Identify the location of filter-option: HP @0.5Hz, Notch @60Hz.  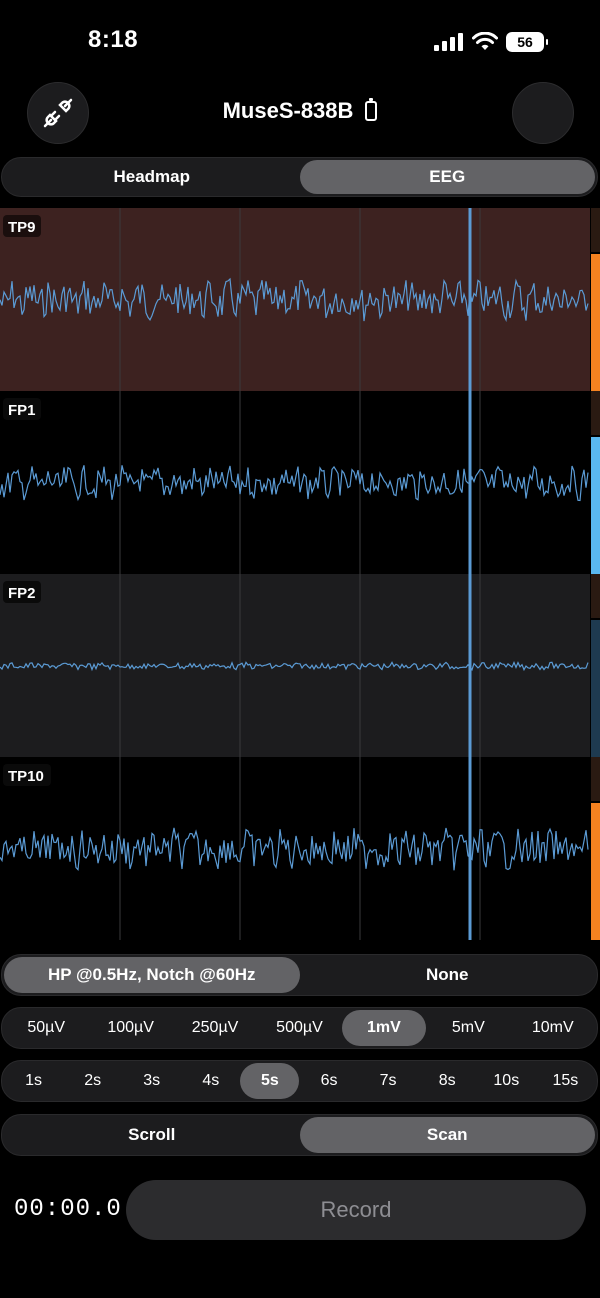
(152, 975).